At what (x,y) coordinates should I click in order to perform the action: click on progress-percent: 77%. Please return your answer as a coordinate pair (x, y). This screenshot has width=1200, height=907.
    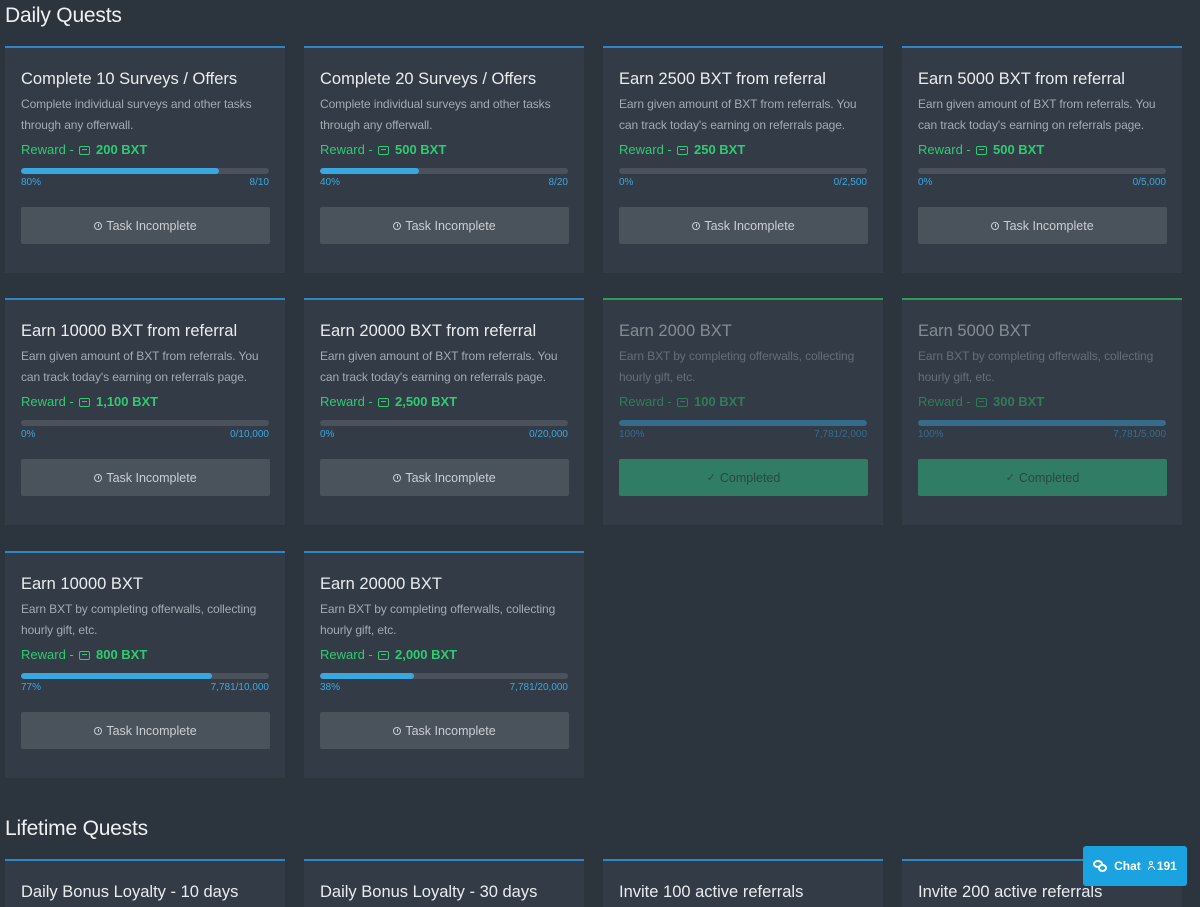
    Looking at the image, I should click on (31, 687).